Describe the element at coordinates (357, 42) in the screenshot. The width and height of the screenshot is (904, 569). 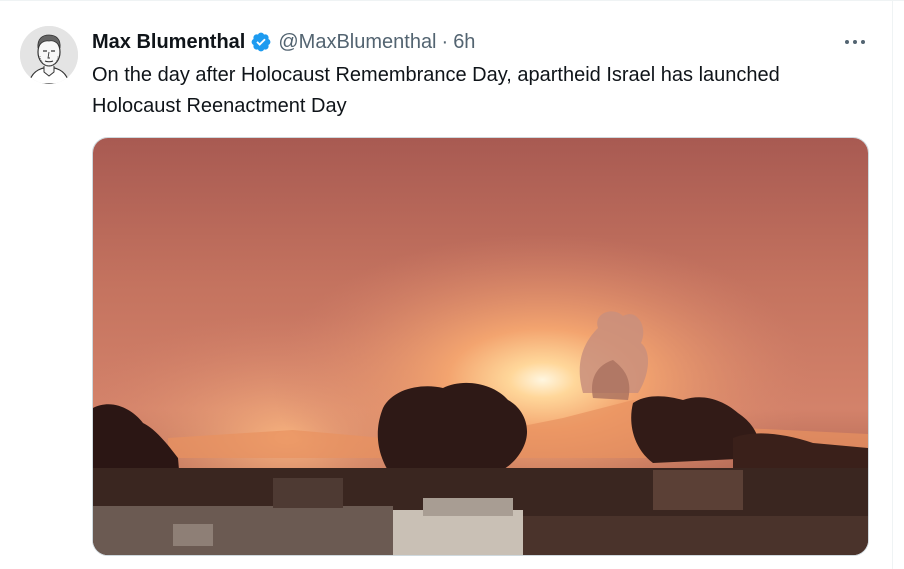
I see `author-handle: @MaxBlumenthal` at that location.